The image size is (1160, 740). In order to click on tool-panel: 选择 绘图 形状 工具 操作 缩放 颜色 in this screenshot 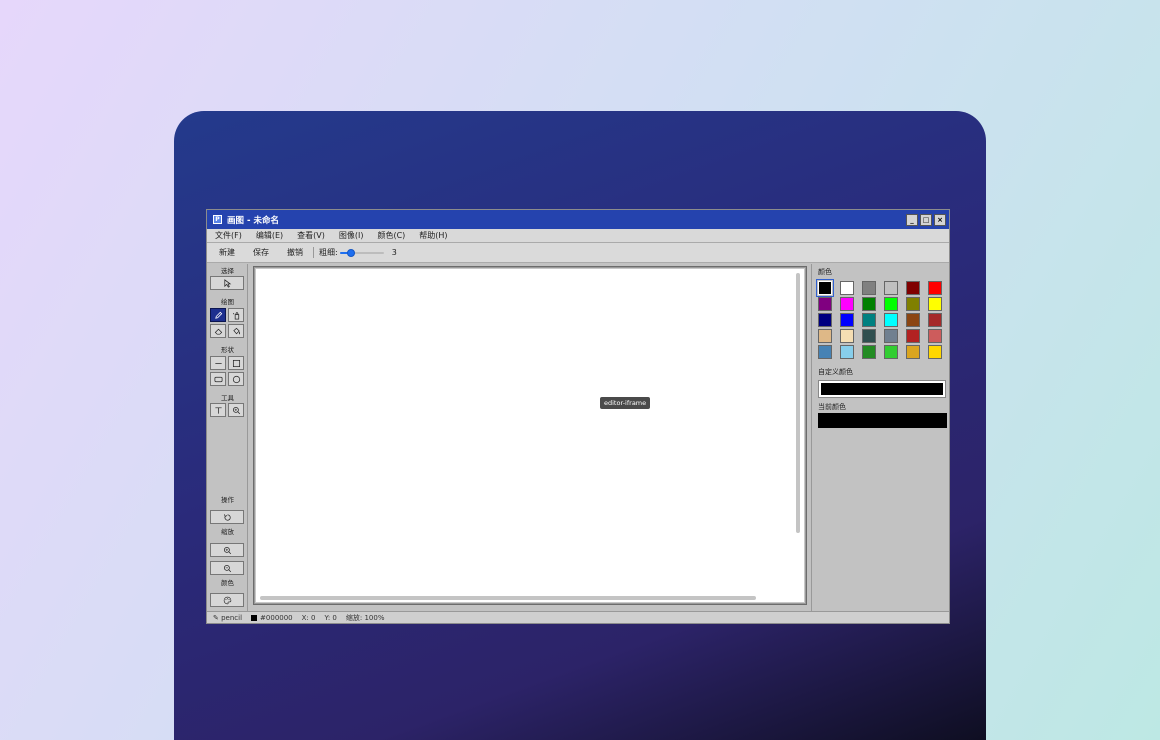, I will do `click(227, 437)`.